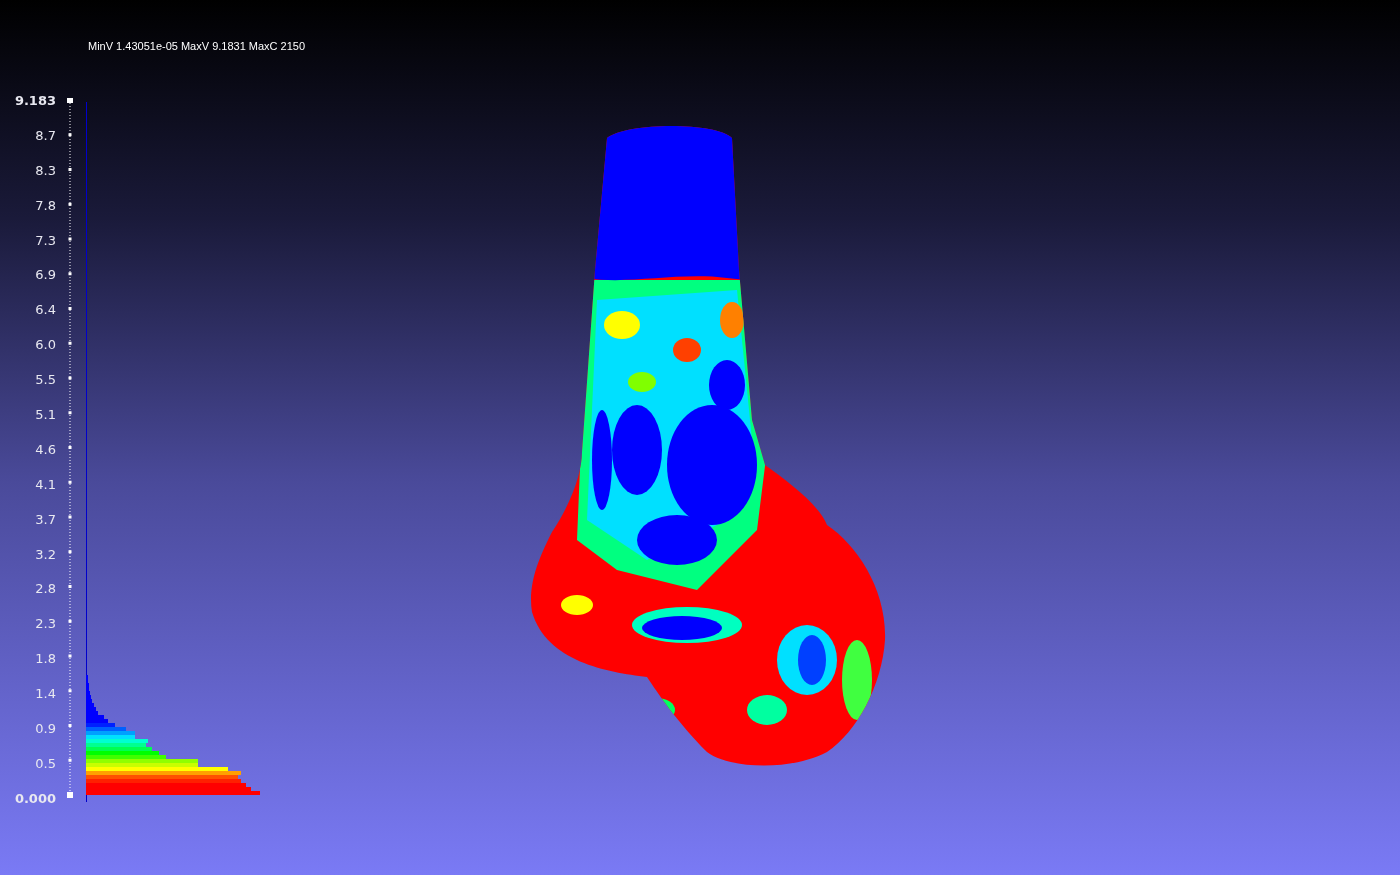 This screenshot has height=875, width=1400. What do you see at coordinates (35, 798) in the screenshot?
I see `scale-label: 0.000` at bounding box center [35, 798].